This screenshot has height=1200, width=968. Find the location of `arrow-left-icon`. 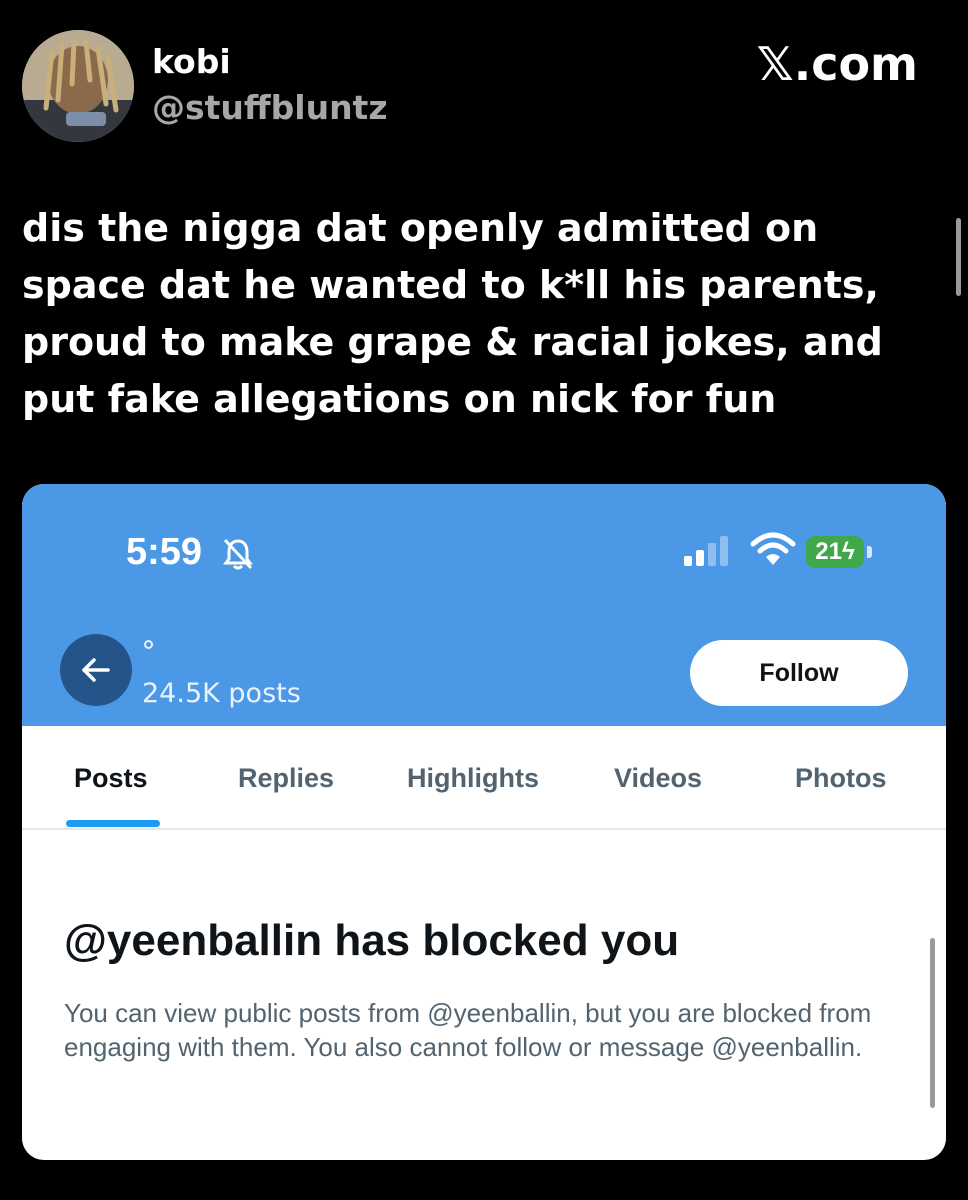

arrow-left-icon is located at coordinates (96, 670).